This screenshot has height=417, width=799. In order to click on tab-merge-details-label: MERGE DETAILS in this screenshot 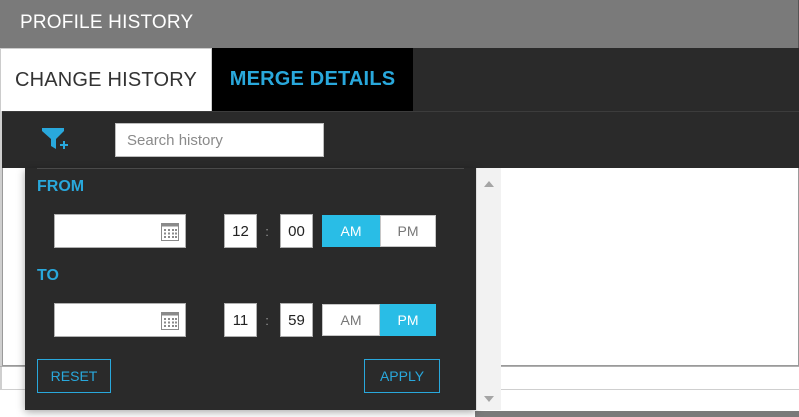, I will do `click(312, 79)`.